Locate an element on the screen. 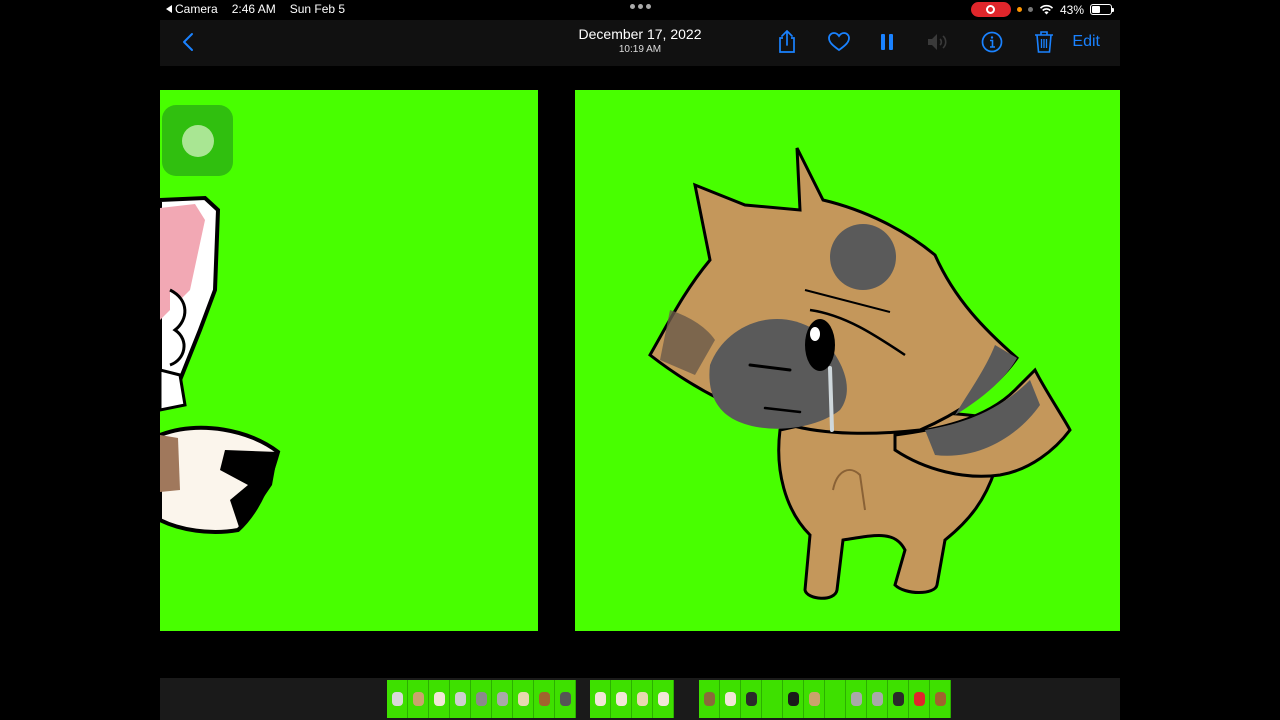 The width and height of the screenshot is (1280, 720). delete-button is located at coordinates (1044, 42).